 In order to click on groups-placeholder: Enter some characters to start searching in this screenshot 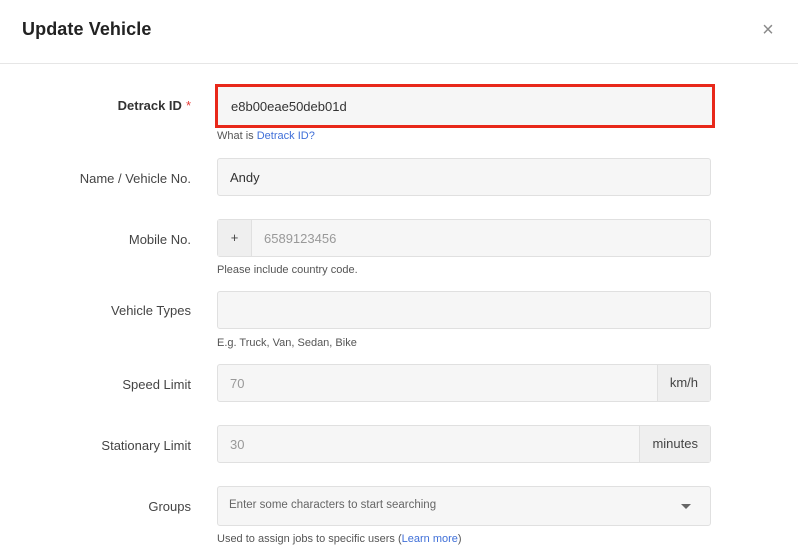, I will do `click(333, 505)`.